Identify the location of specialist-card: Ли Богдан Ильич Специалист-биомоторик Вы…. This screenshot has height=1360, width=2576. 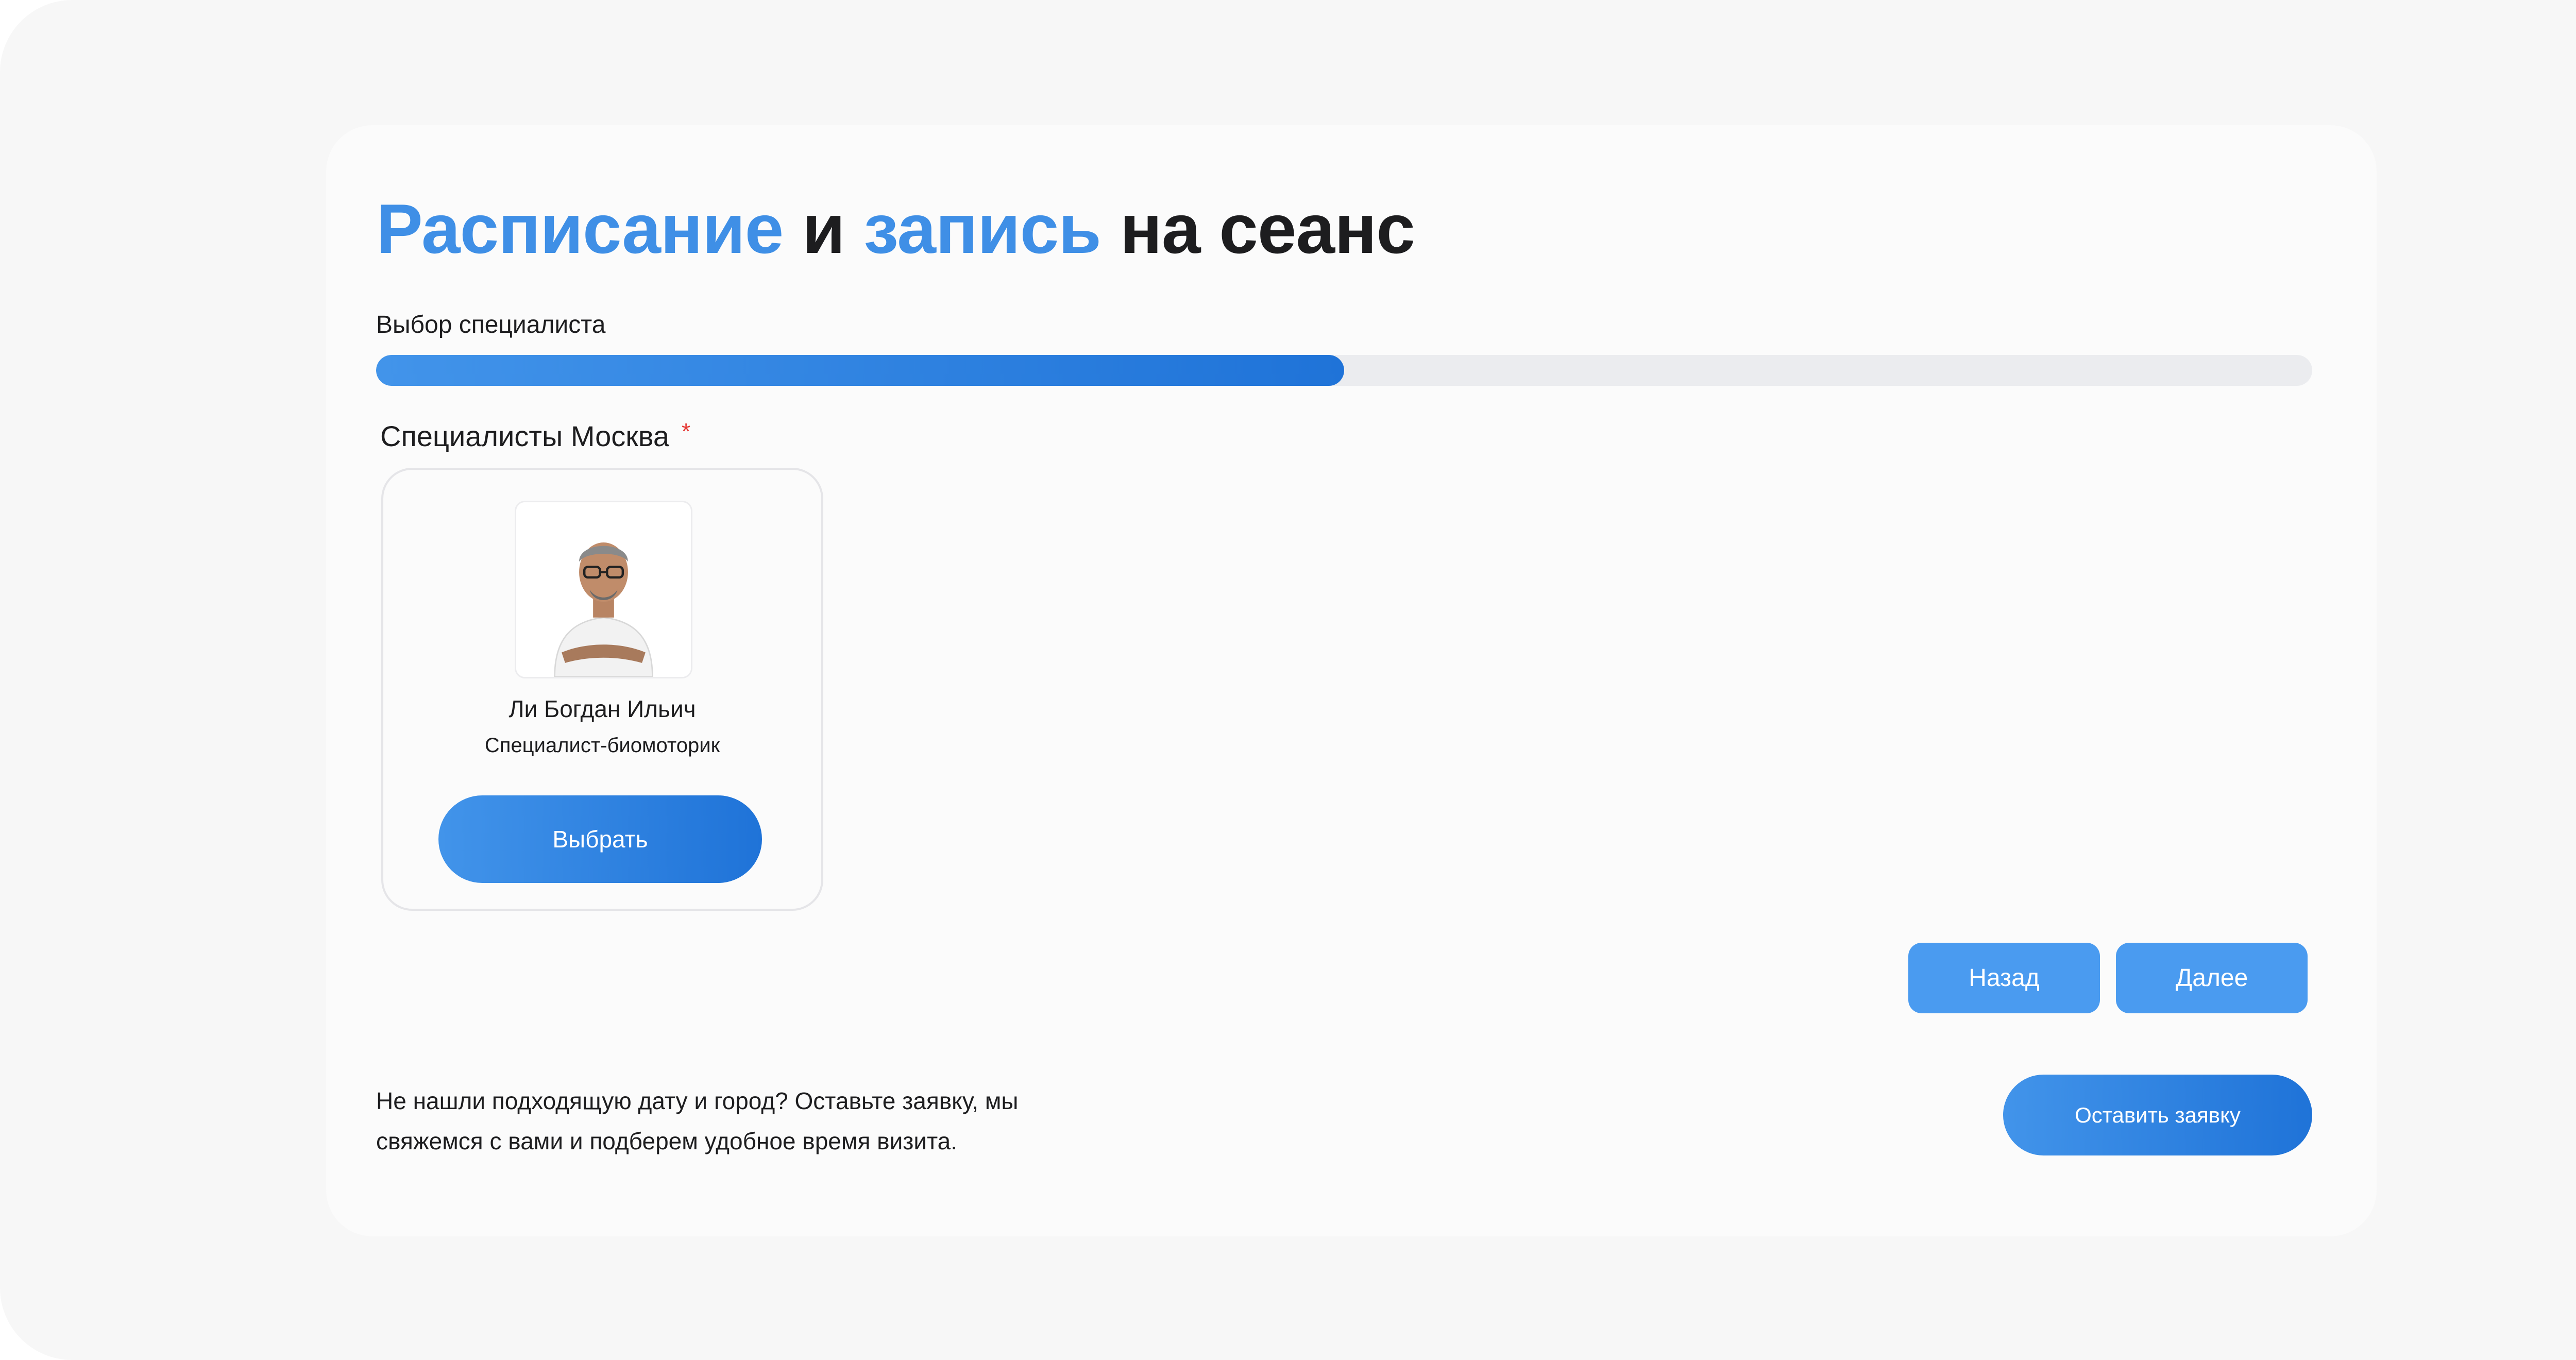
(602, 689).